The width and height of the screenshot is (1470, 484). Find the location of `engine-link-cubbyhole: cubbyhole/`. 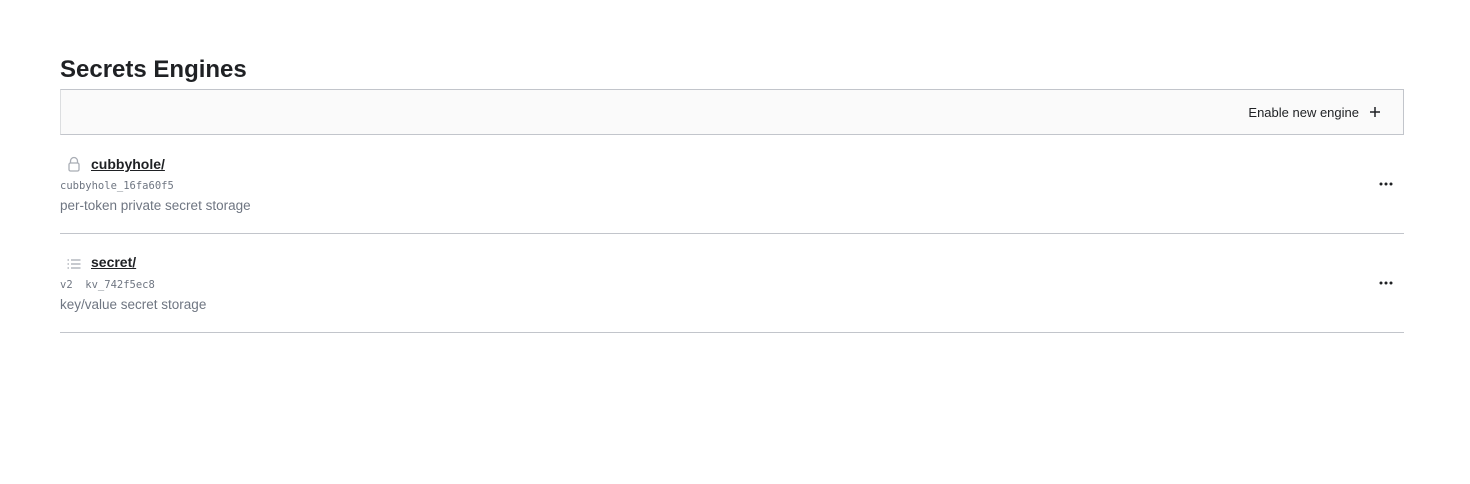

engine-link-cubbyhole: cubbyhole/ is located at coordinates (128, 164).